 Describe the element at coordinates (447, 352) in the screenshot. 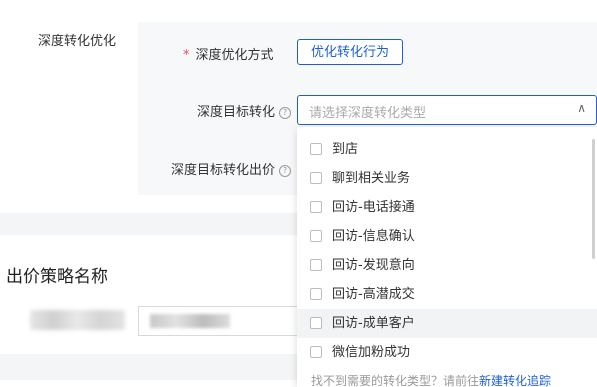

I see `dropdown-option: 微信加粉成功` at that location.